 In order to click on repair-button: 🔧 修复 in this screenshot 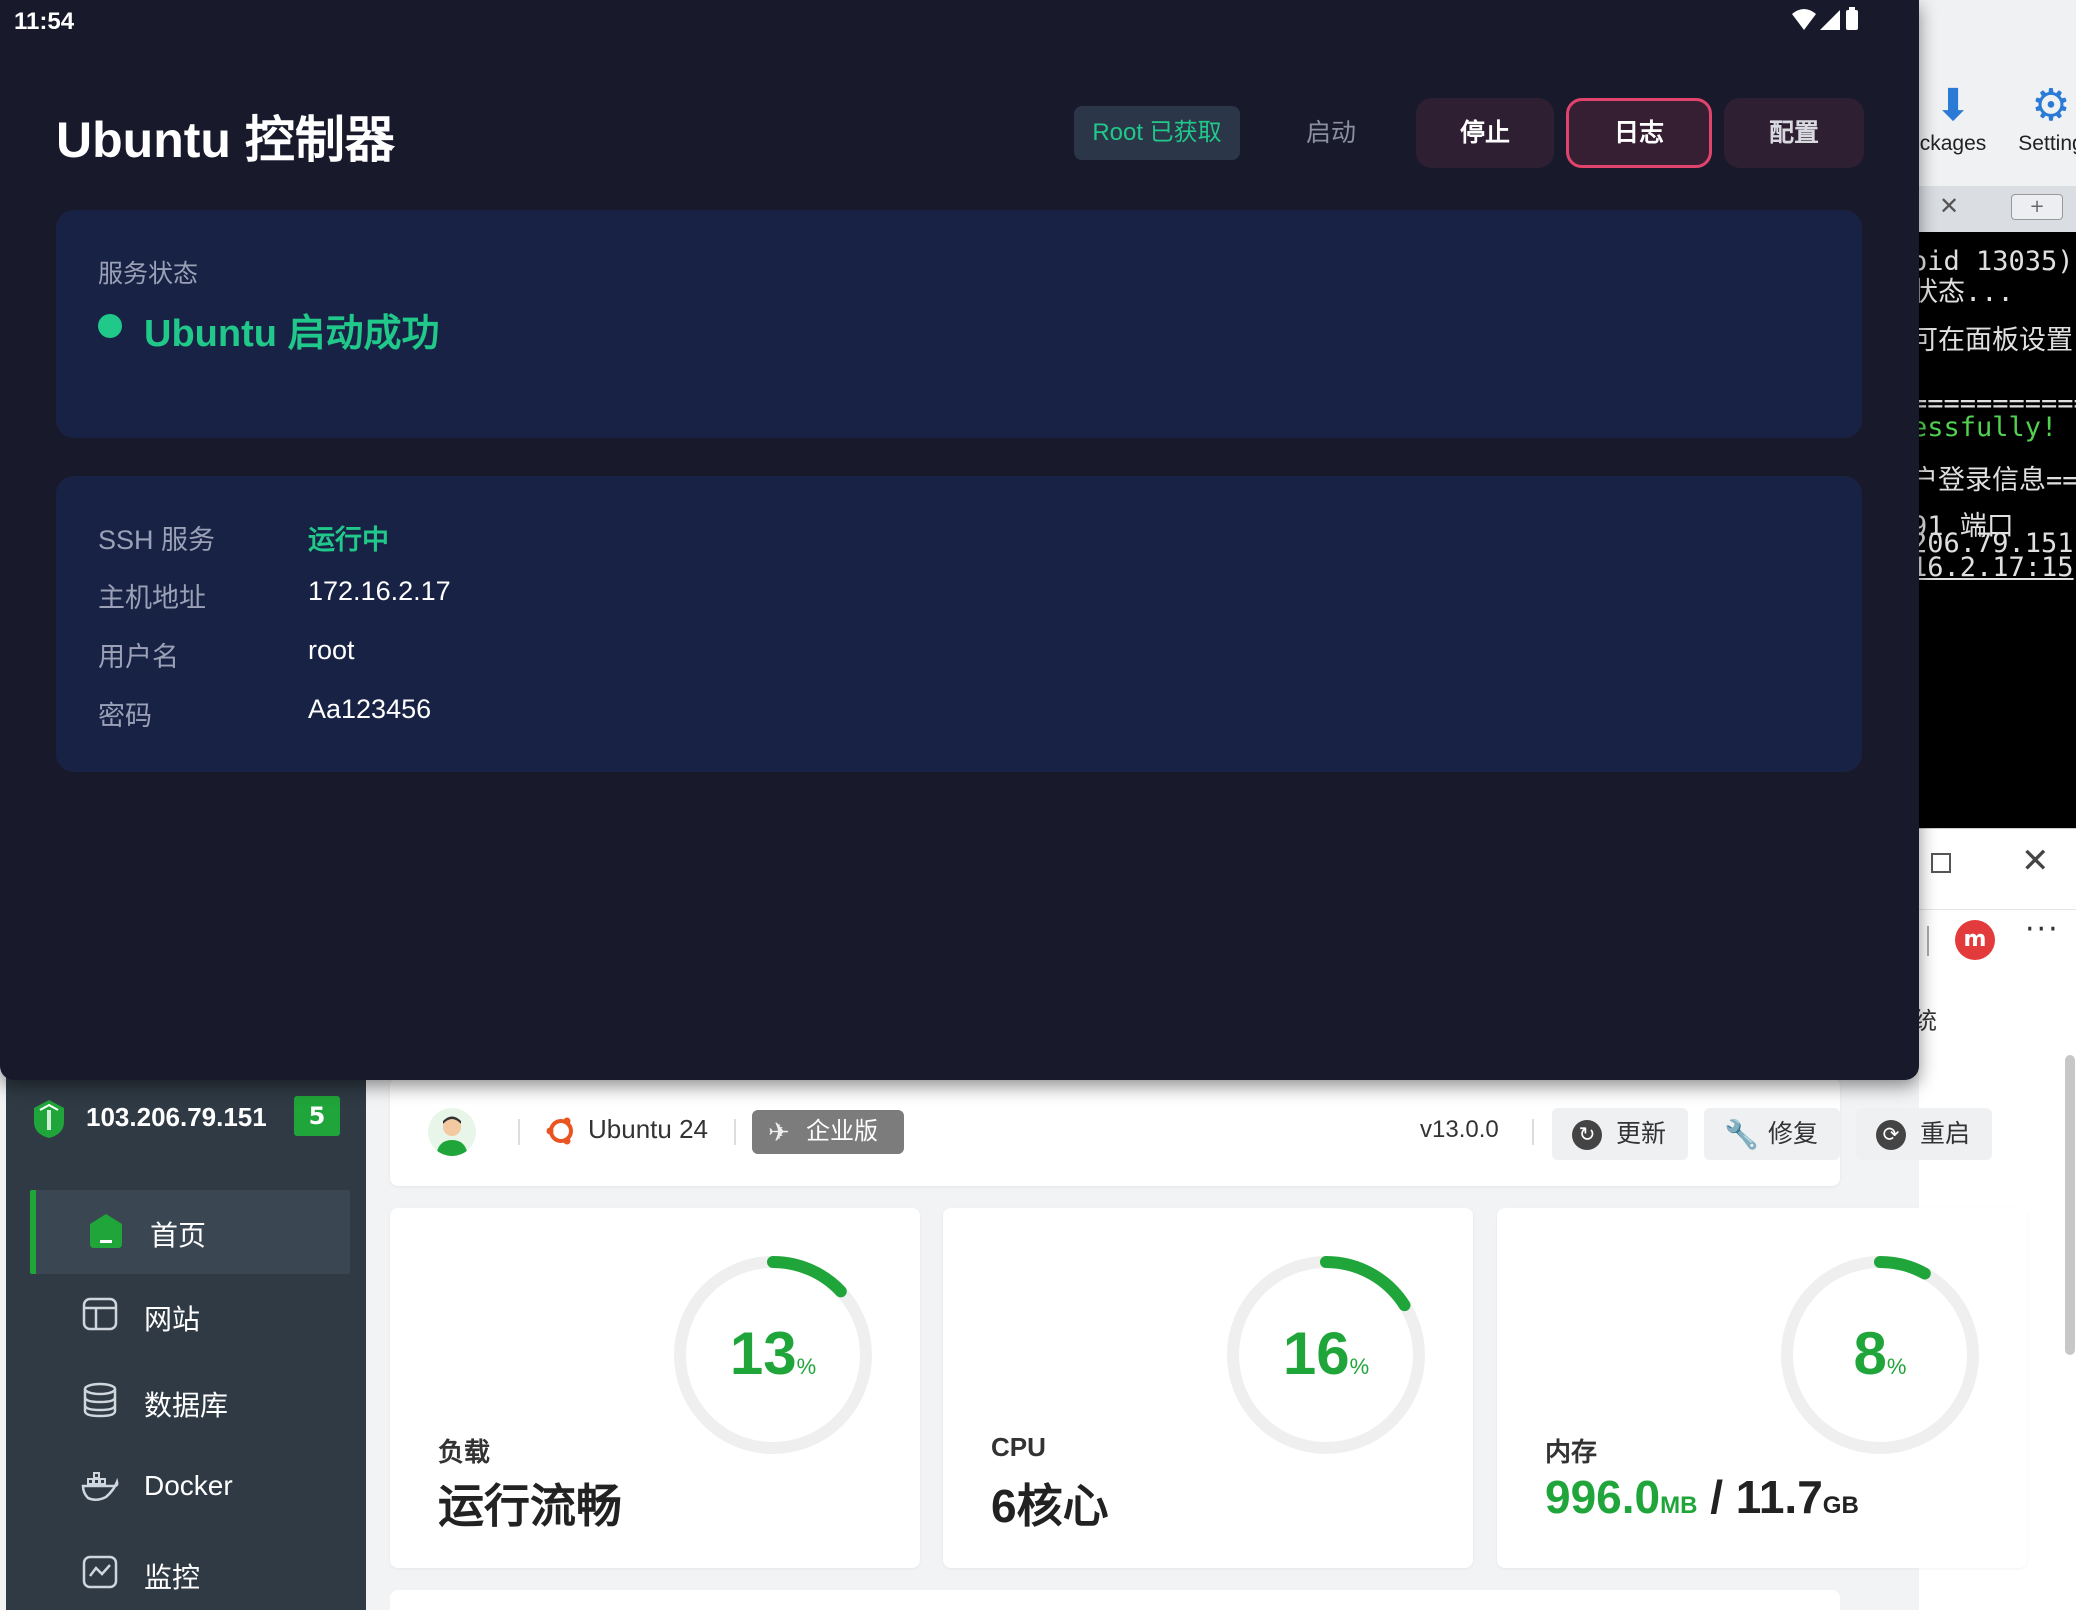, I will do `click(1772, 1134)`.